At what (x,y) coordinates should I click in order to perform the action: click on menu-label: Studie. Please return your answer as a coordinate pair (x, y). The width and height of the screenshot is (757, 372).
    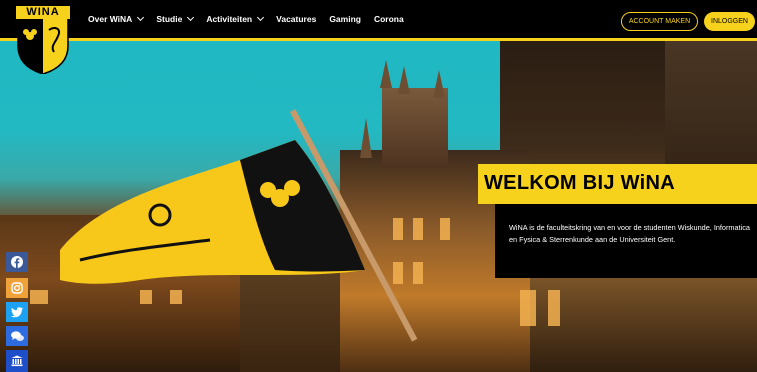
    Looking at the image, I should click on (169, 19).